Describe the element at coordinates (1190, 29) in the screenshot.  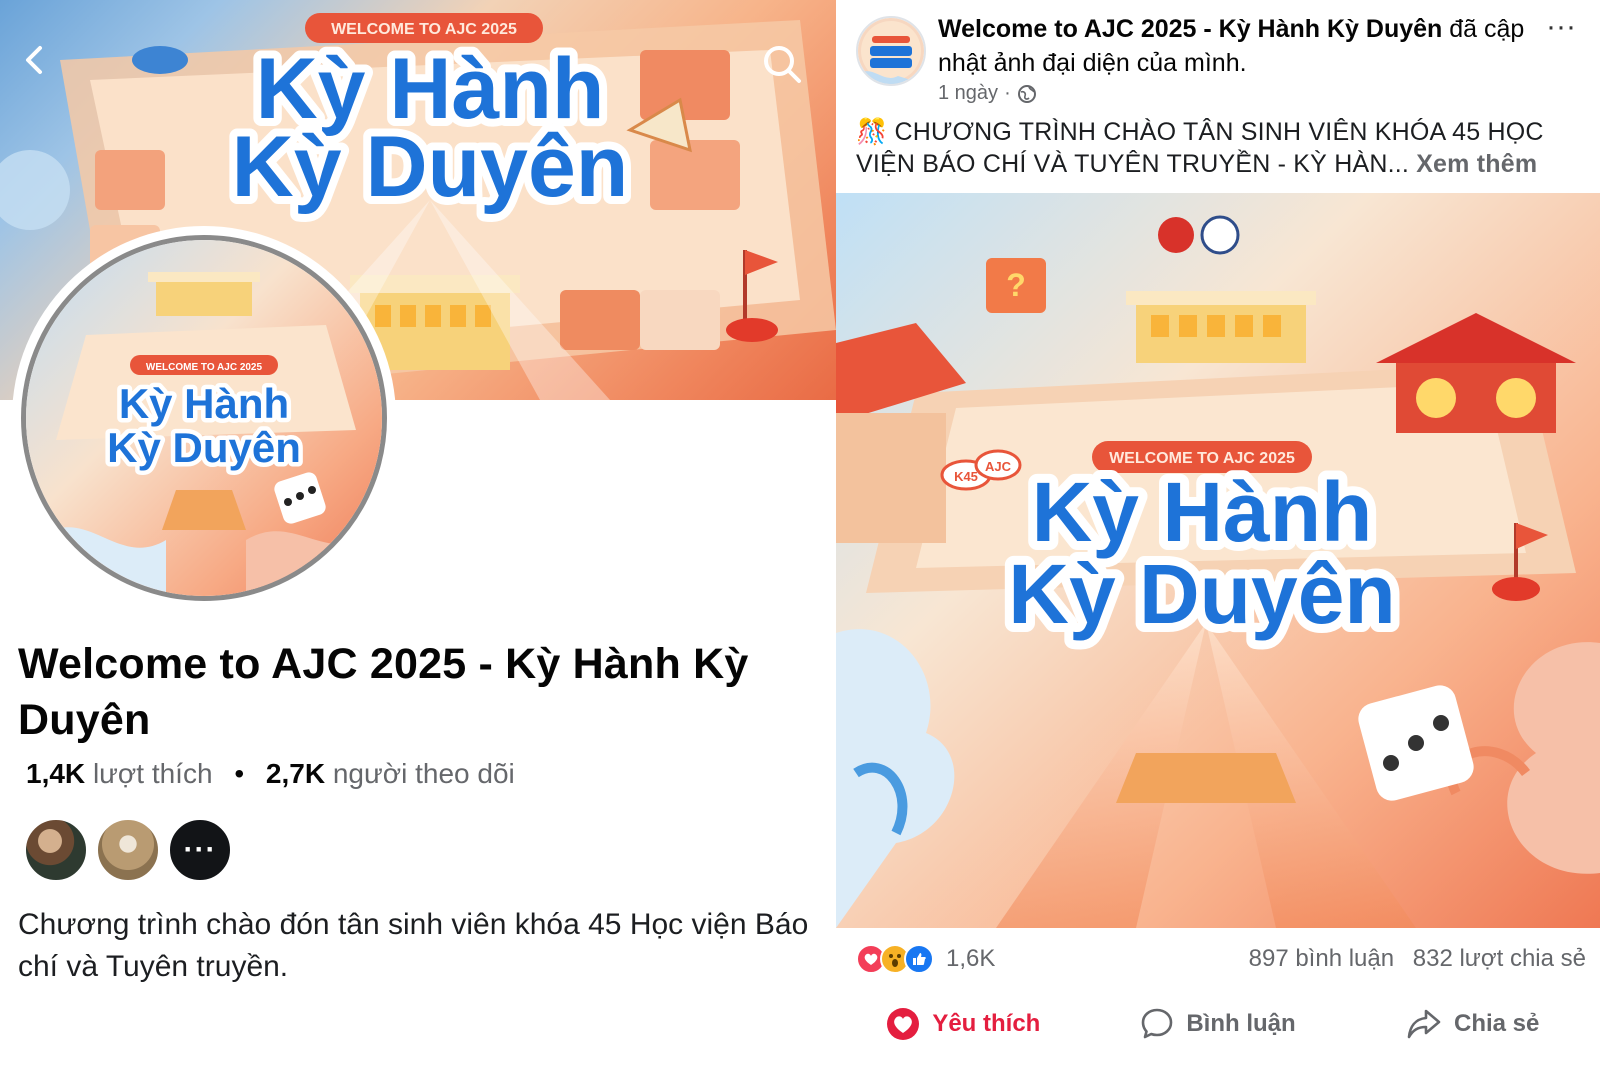
I see `post-author-name: Welcome to AJC 2025 - Kỳ Hành Kỳ Duyên` at that location.